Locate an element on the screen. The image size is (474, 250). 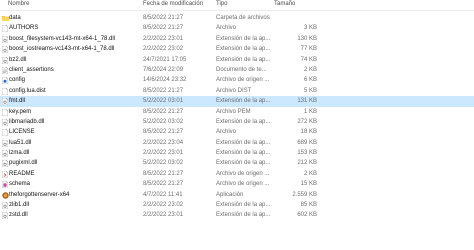
file-size: 212 KB is located at coordinates (307, 163).